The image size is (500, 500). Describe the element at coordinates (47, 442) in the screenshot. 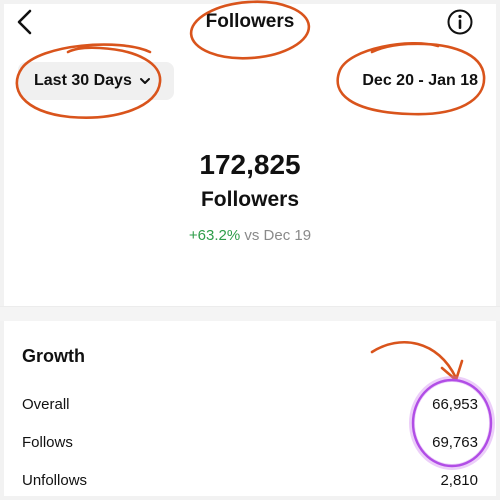

I see `growth-row-label: Follows` at that location.